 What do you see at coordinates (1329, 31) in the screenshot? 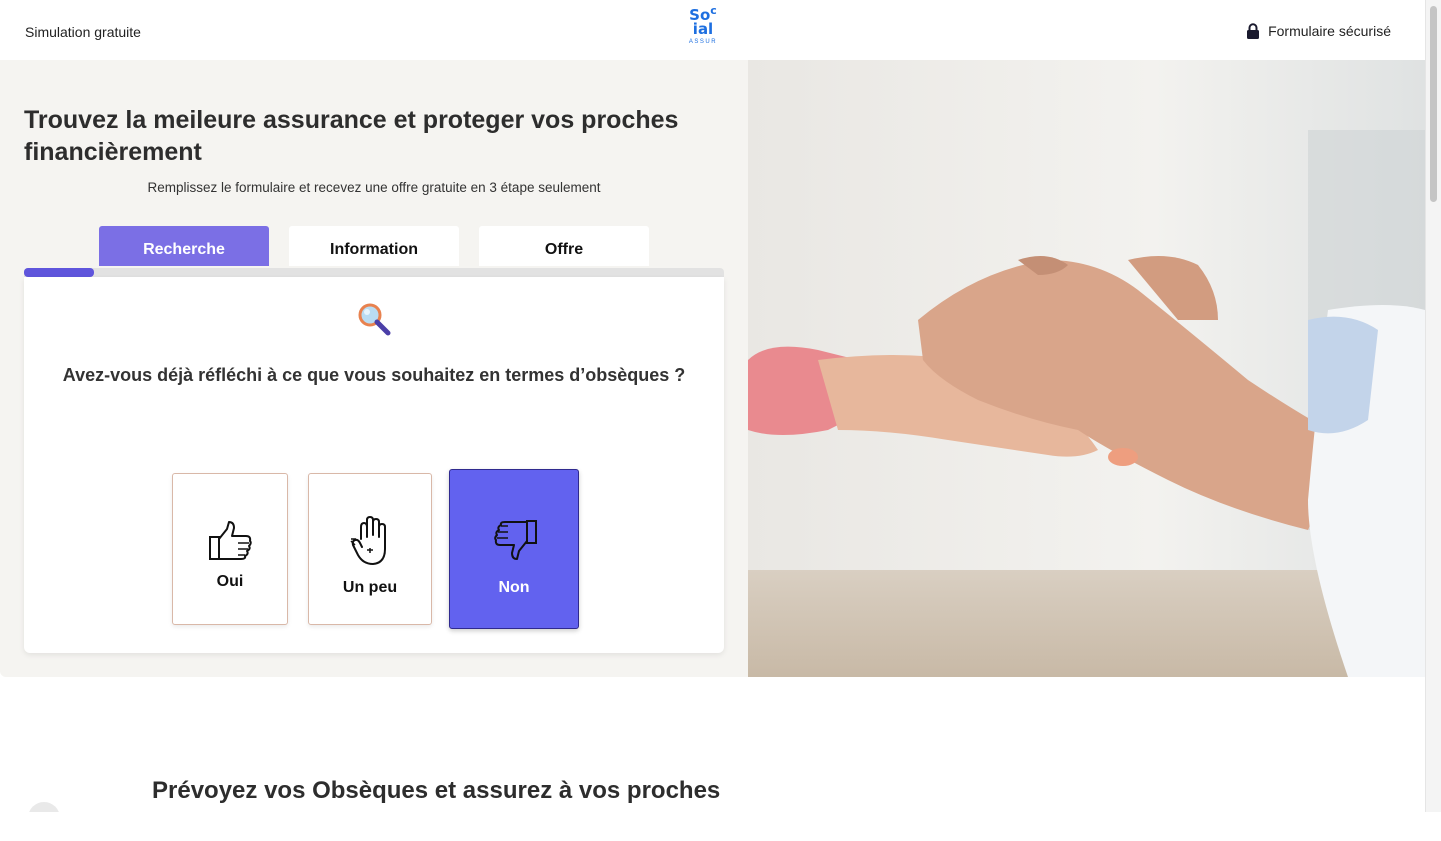
I see `secure-form-label: Formulaire sécurisé` at bounding box center [1329, 31].